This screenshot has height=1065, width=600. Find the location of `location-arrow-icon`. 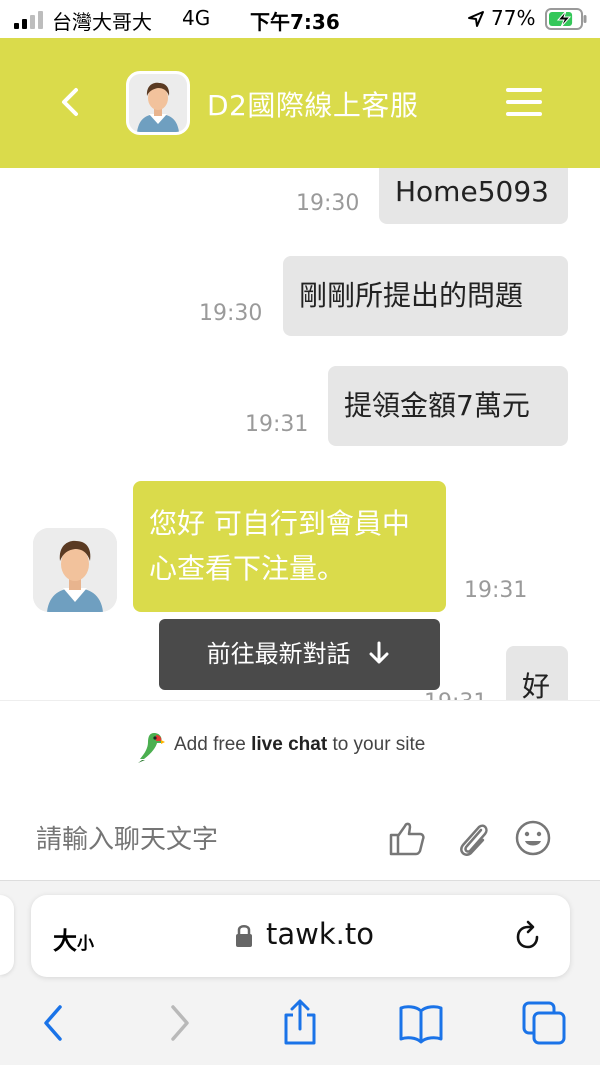

location-arrow-icon is located at coordinates (476, 19).